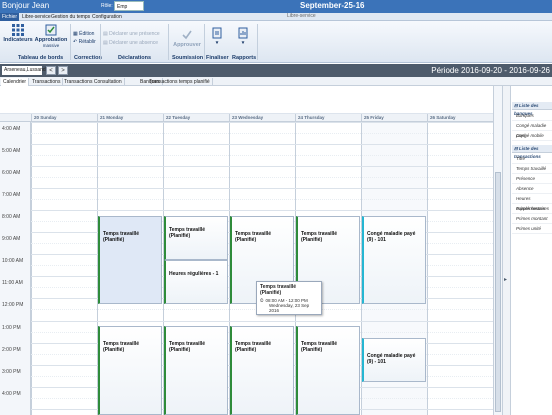 The height and width of the screenshot is (415, 552). I want to click on tab-calendrier: Calendrier, so click(15, 82).